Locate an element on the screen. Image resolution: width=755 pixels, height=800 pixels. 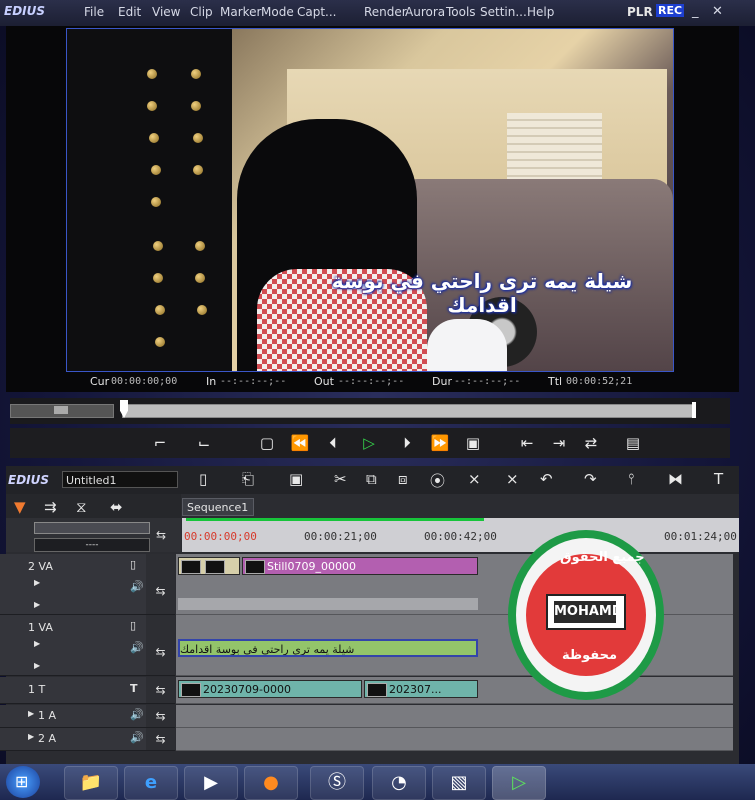
export-icon: ▤ is located at coordinates (633, 443).